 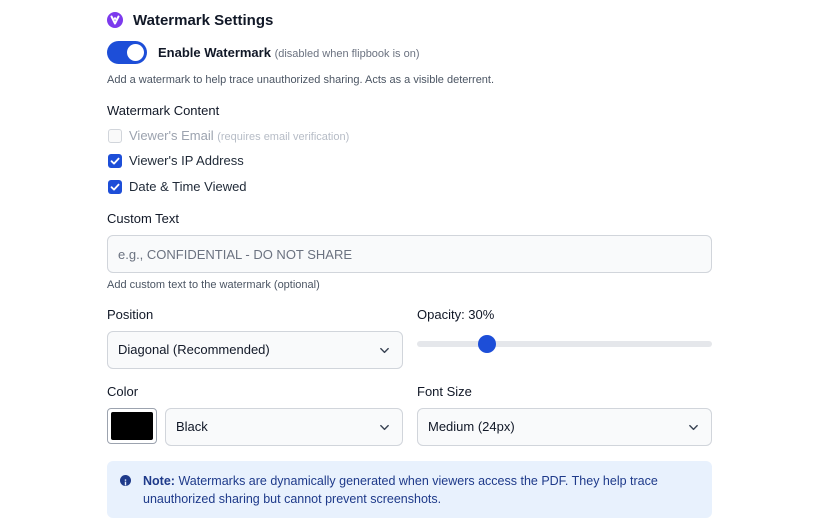 What do you see at coordinates (564, 344) in the screenshot?
I see `opacity-slider-track` at bounding box center [564, 344].